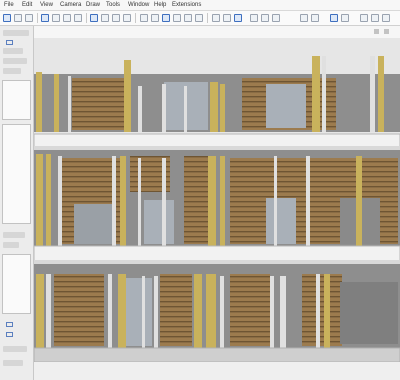 Image resolution: width=400 pixels, height=380 pixels. What do you see at coordinates (386, 31) in the screenshot?
I see `close-icon` at bounding box center [386, 31].